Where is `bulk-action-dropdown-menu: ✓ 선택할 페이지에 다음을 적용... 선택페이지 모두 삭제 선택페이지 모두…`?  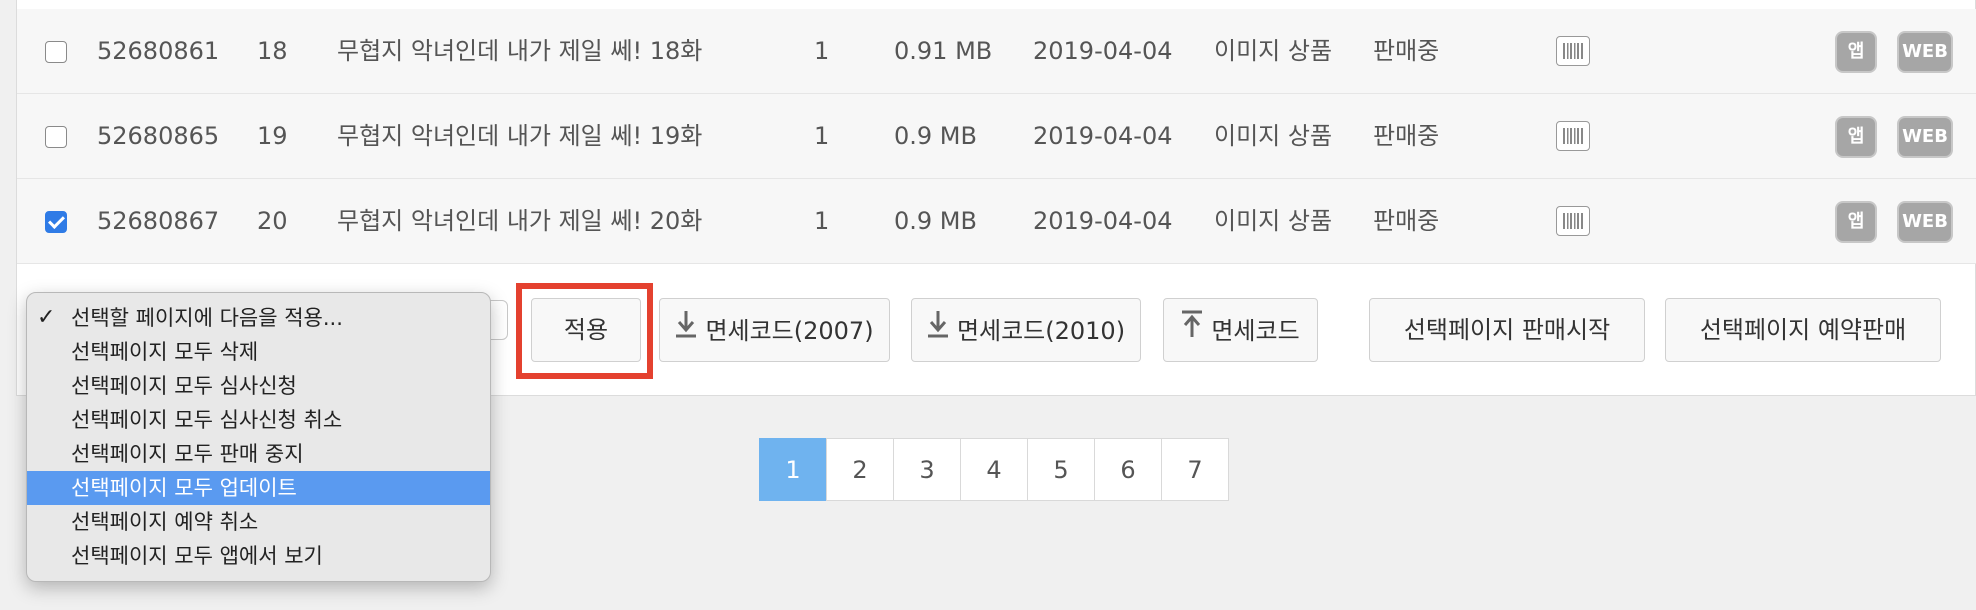
bulk-action-dropdown-menu: ✓ 선택할 페이지에 다음을 적용... 선택페이지 모두 삭제 선택페이지 모두… is located at coordinates (258, 437).